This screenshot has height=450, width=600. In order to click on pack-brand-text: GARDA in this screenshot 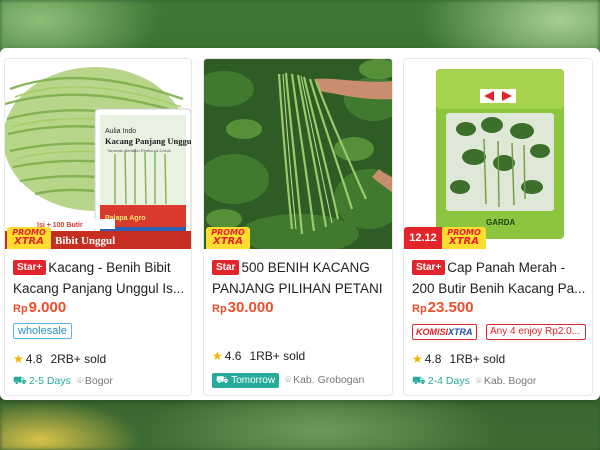, I will do `click(501, 222)`.